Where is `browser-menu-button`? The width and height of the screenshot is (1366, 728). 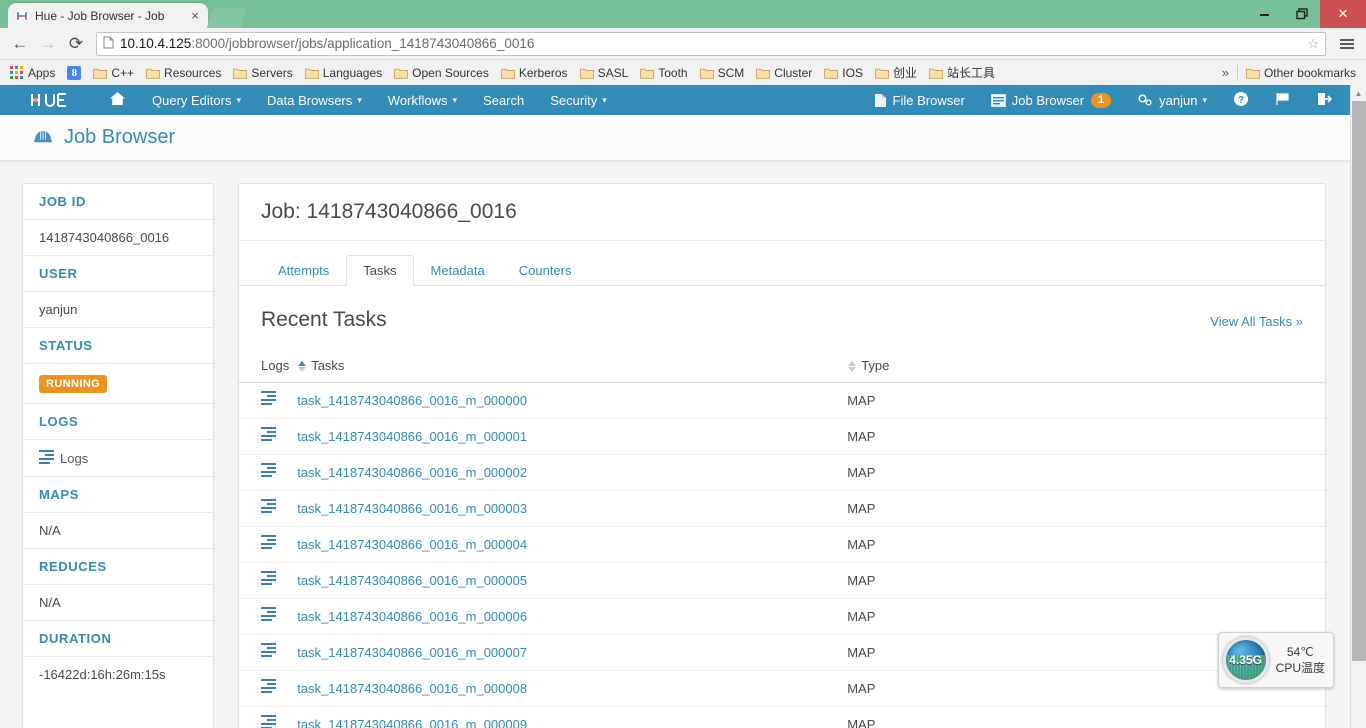
browser-menu-button is located at coordinates (1347, 44).